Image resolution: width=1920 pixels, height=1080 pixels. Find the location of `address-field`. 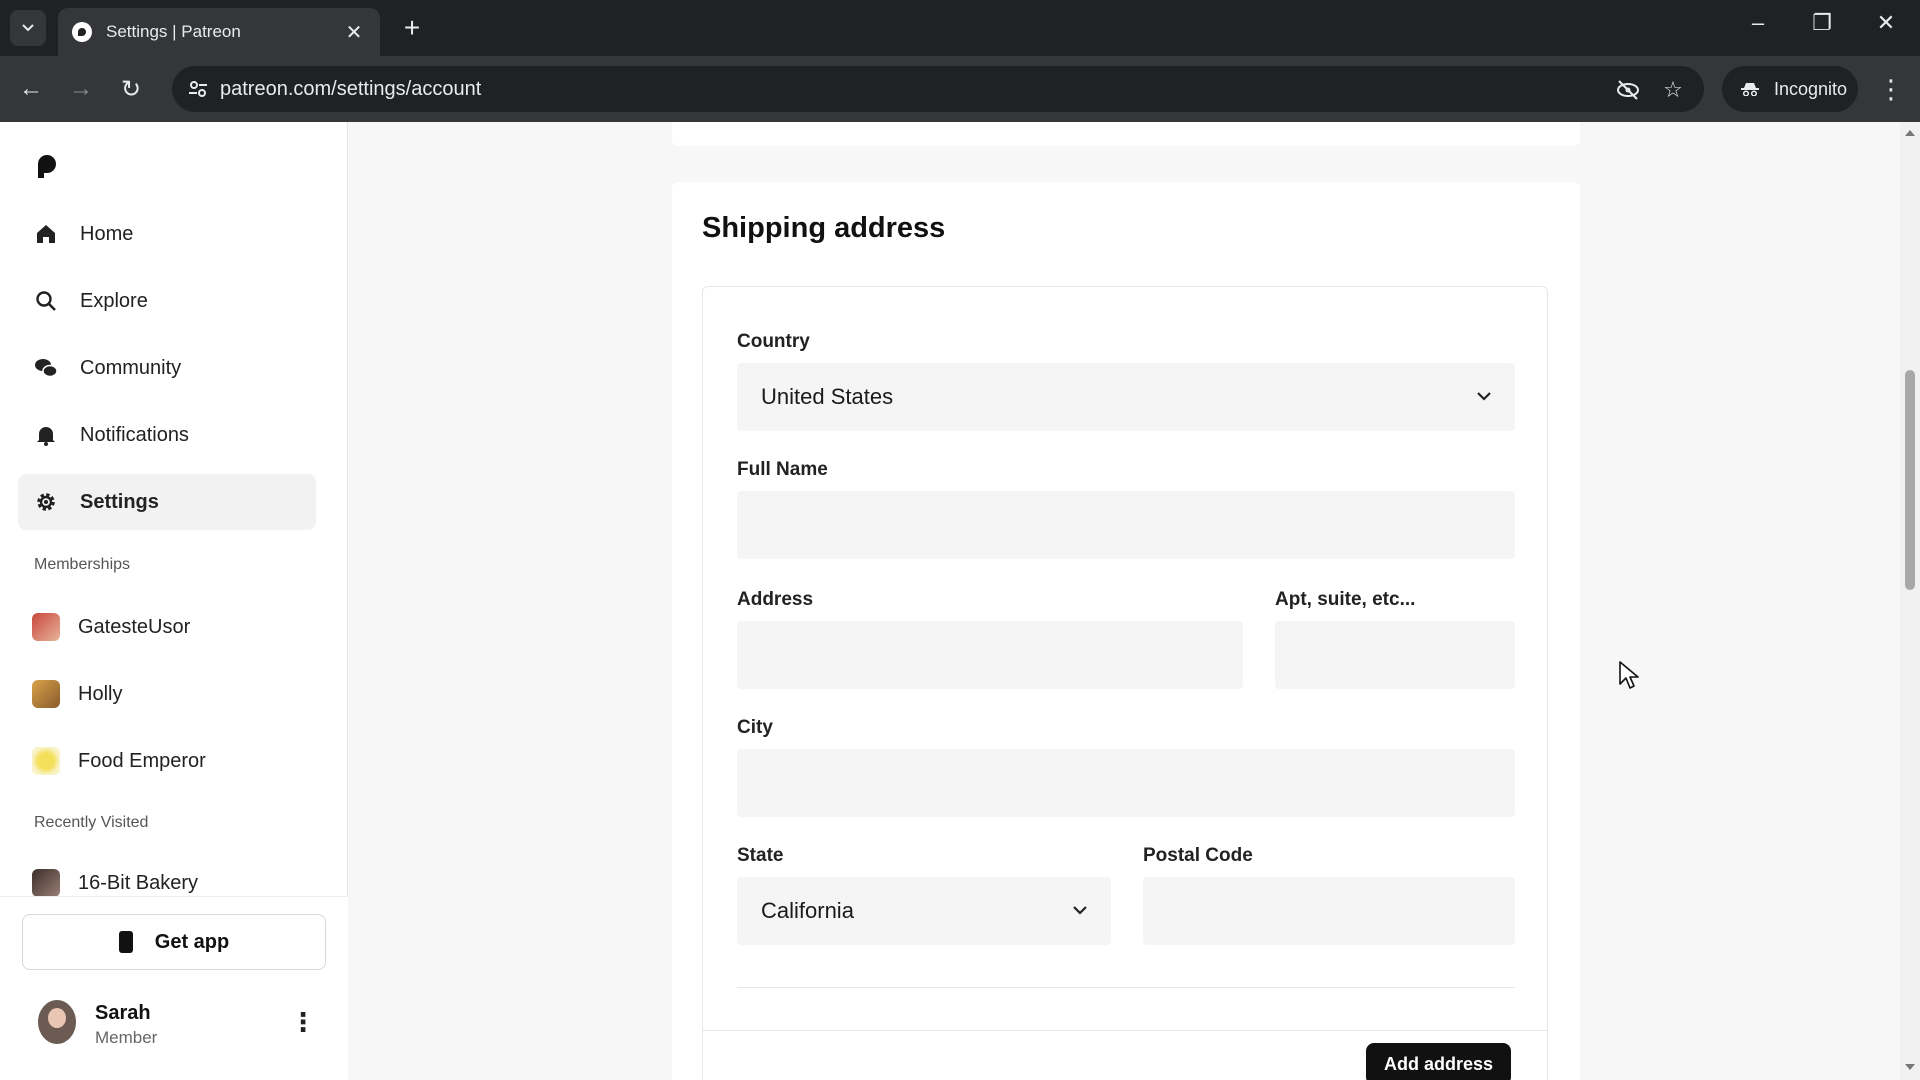

address-field is located at coordinates (990, 655).